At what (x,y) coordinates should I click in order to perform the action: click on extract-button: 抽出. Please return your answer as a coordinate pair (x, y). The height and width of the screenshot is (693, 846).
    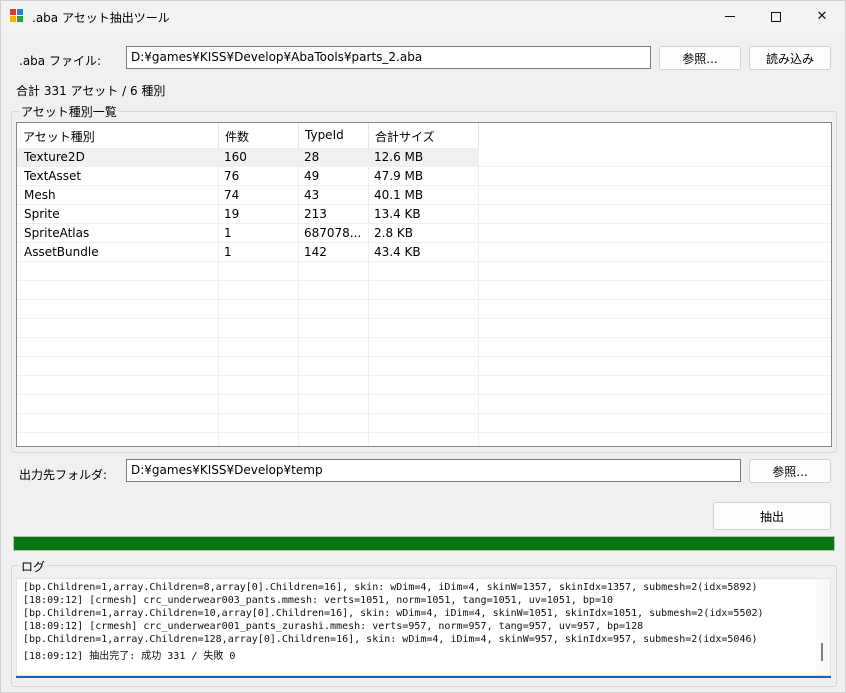
    Looking at the image, I should click on (772, 516).